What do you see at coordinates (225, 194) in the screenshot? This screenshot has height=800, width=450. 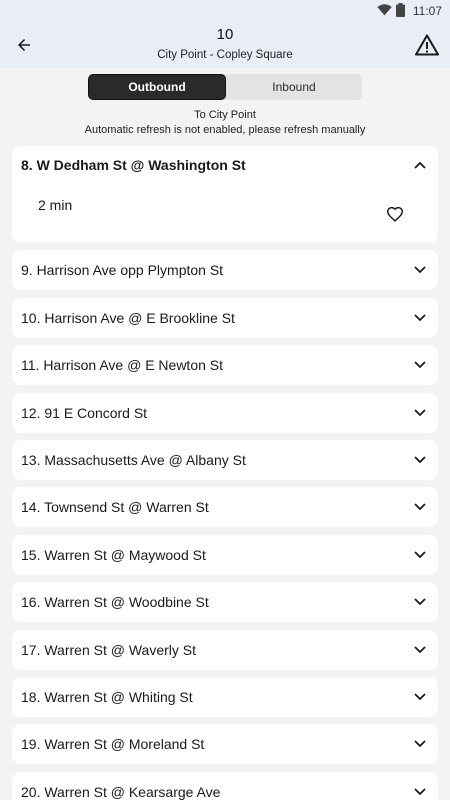 I see `stop-card-expanded: 8. W Dedham St @ Washington St 2 min` at bounding box center [225, 194].